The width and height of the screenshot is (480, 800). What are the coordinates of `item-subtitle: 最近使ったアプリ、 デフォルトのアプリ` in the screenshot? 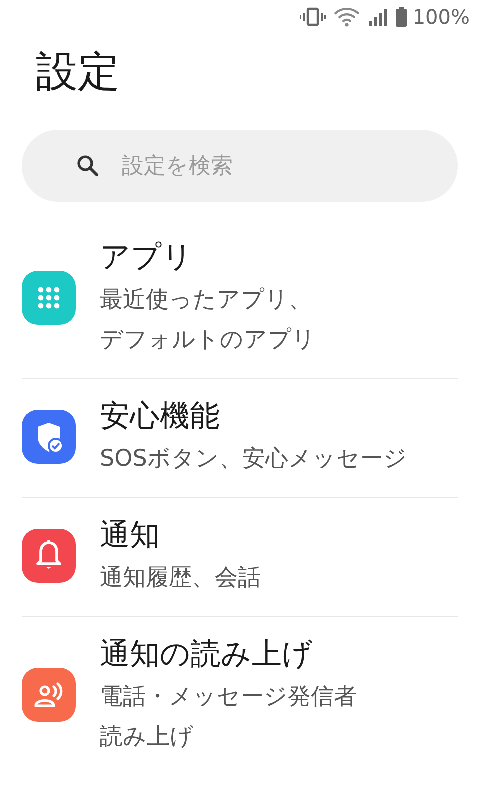 It's located at (208, 320).